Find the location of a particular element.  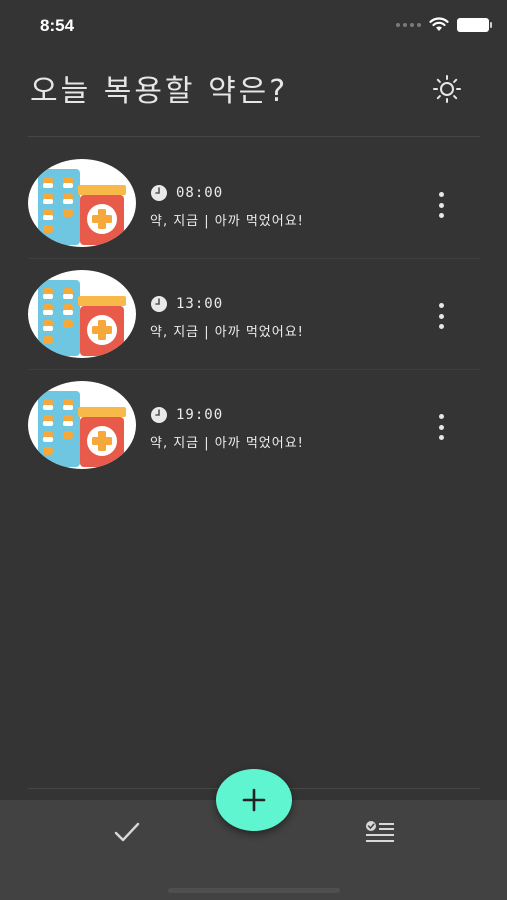

status-time: 8:54 is located at coordinates (57, 25).